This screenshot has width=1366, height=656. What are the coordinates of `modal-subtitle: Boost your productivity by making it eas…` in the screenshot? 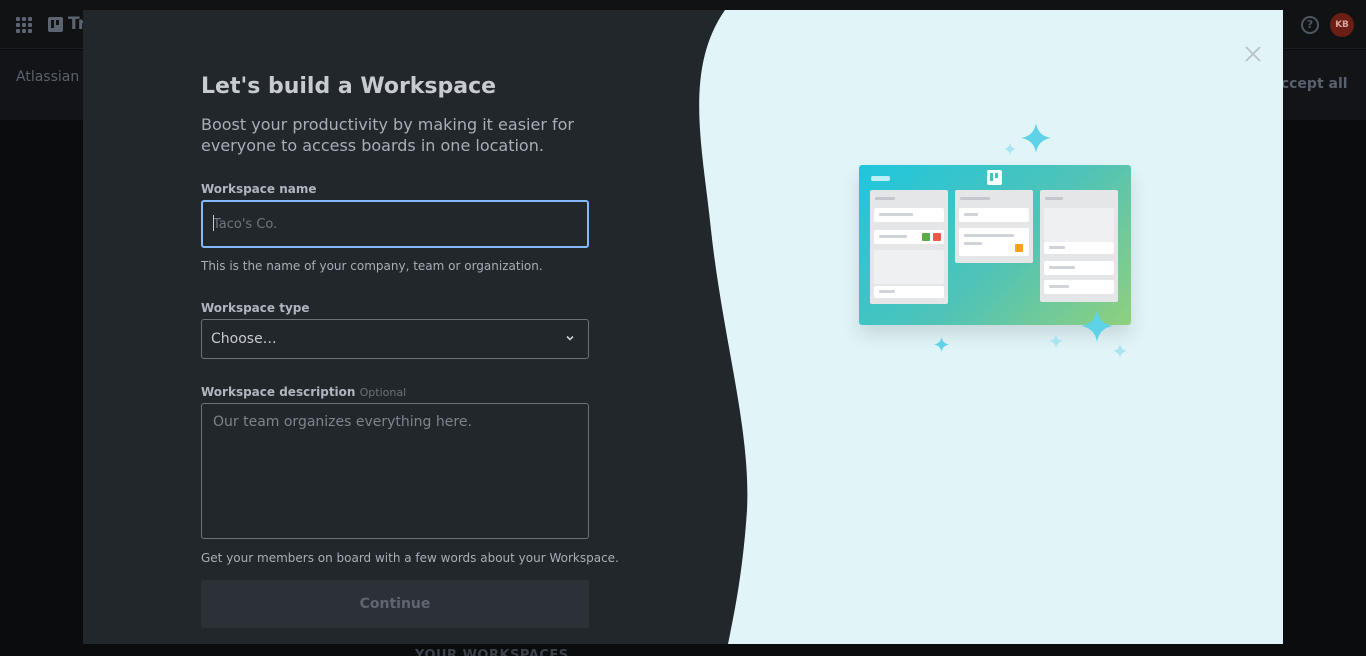 It's located at (387, 135).